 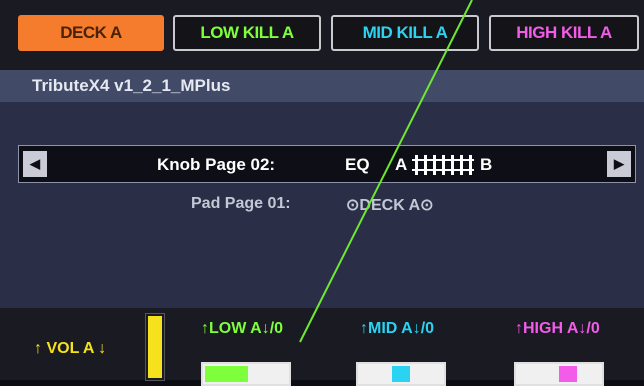 I want to click on volume-meter, so click(x=155, y=347).